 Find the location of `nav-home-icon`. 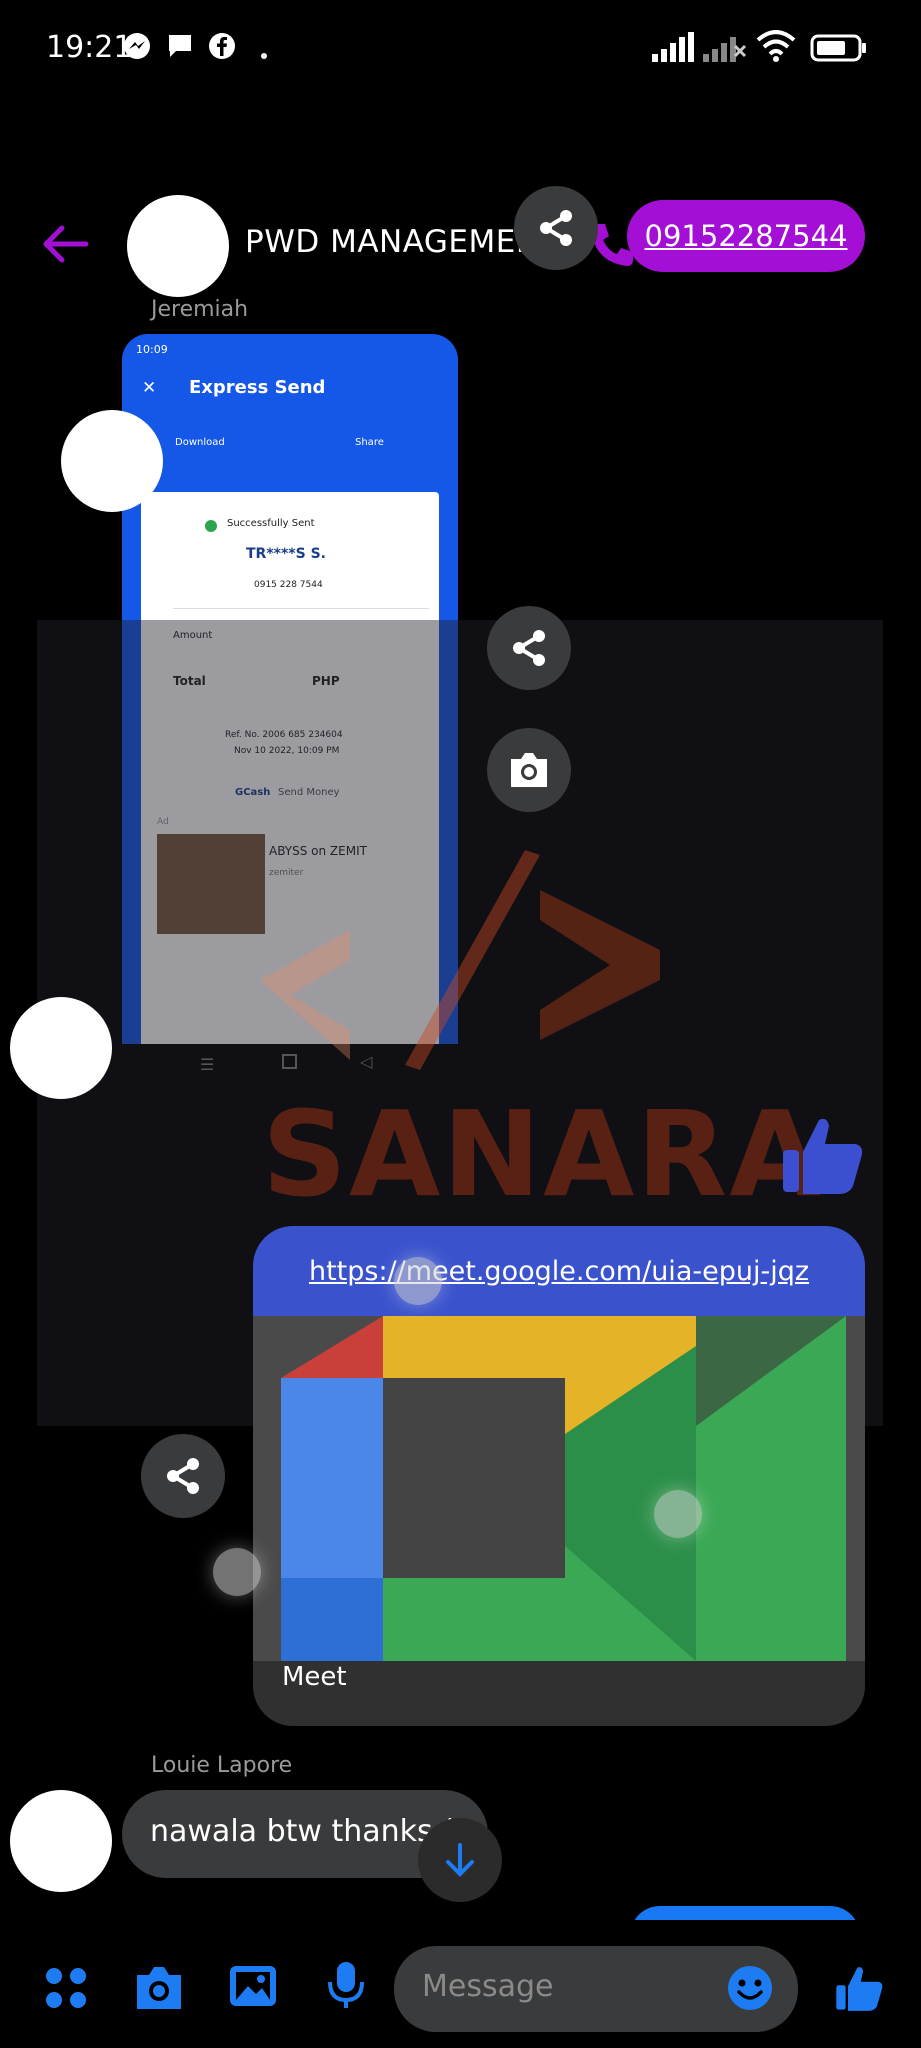

nav-home-icon is located at coordinates (289, 1061).